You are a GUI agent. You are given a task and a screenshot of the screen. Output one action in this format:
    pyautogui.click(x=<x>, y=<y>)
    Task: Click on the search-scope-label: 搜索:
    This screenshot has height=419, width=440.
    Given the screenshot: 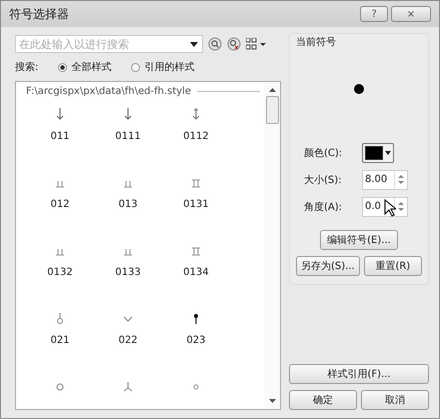 What is the action you would take?
    pyautogui.click(x=26, y=67)
    